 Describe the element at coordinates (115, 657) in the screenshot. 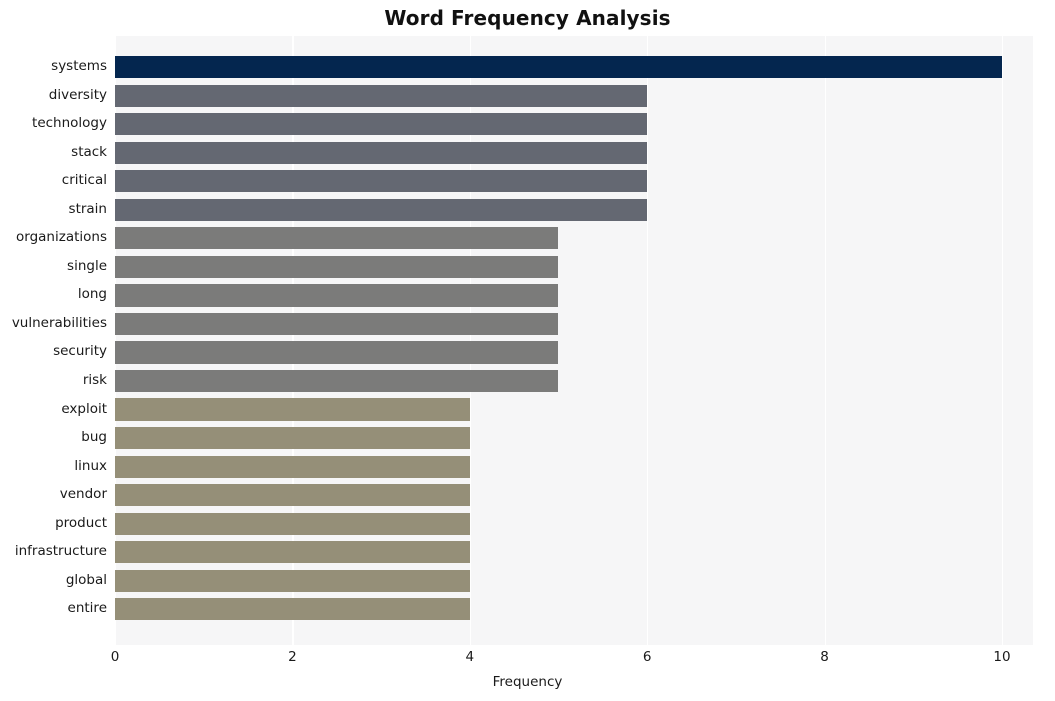

I see `x-tick-label: 0` at that location.